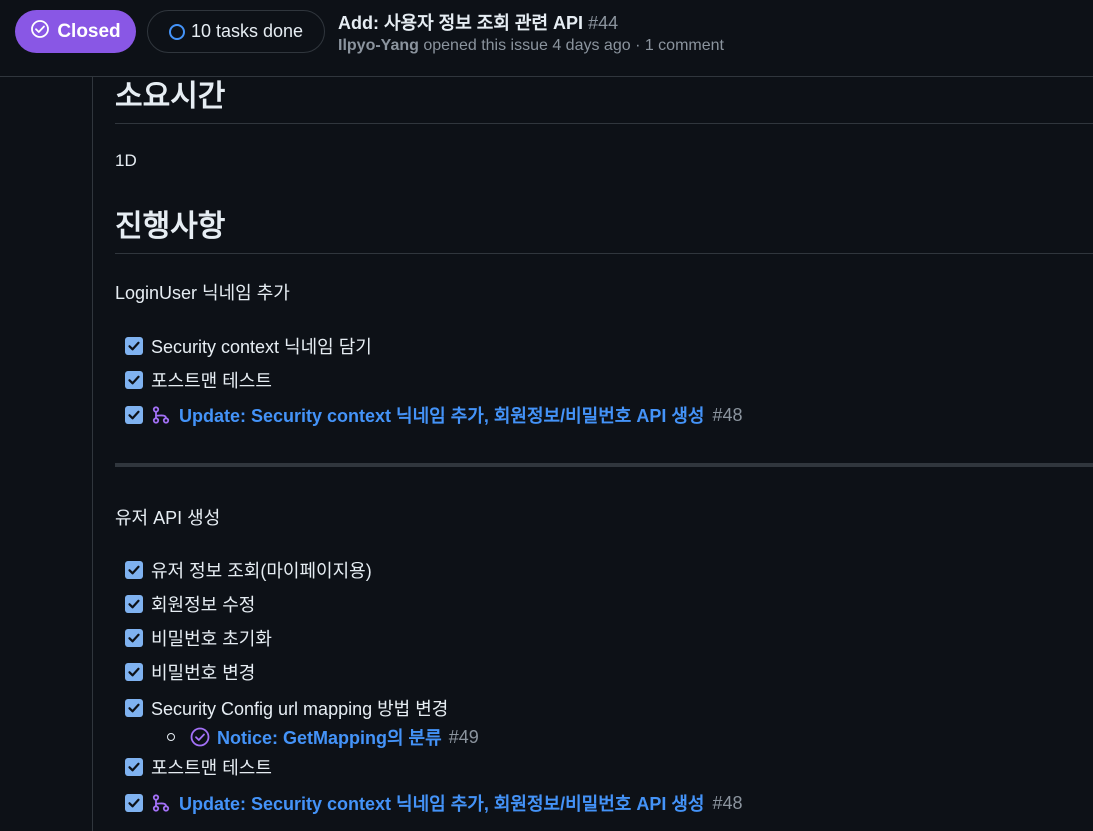 This screenshot has height=831, width=1093. What do you see at coordinates (463, 736) in the screenshot?
I see `linked-issue-number: #49` at bounding box center [463, 736].